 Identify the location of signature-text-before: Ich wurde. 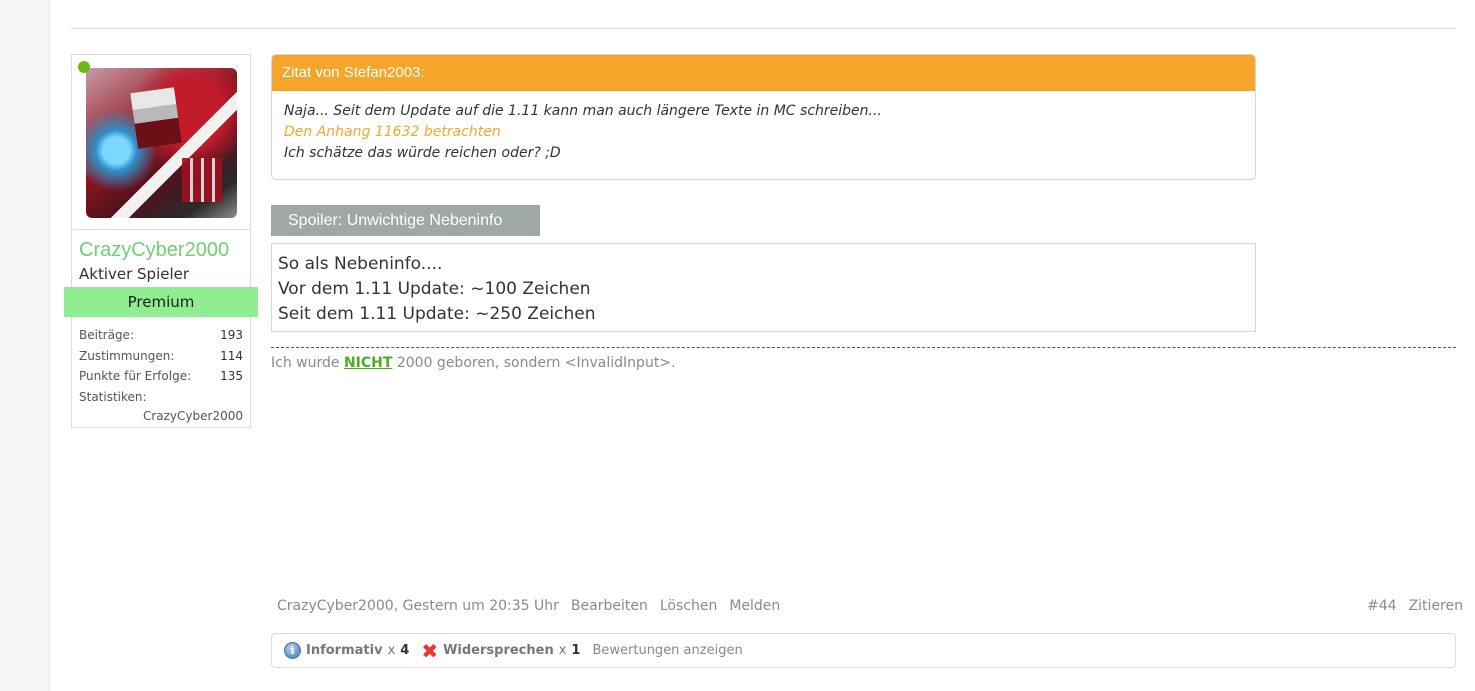
(307, 363).